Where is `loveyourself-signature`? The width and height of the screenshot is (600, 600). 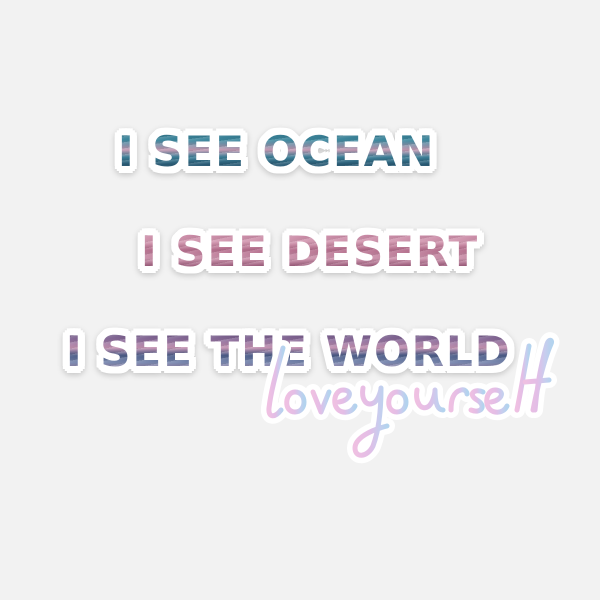
loveyourself-signature is located at coordinates (407, 402).